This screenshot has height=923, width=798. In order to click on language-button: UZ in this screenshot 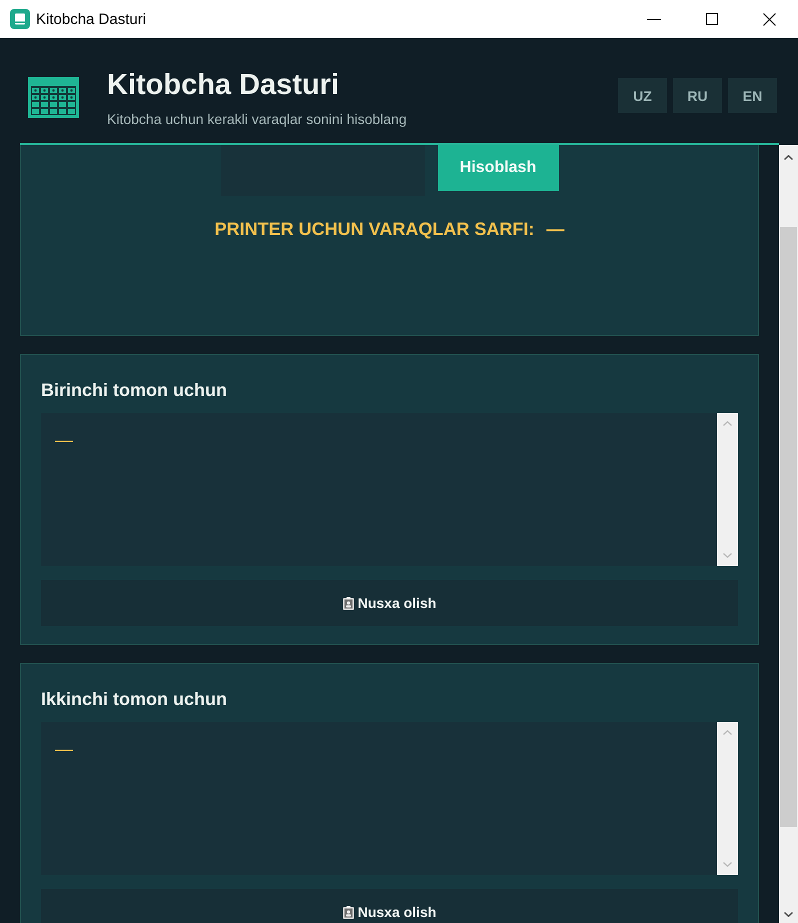, I will do `click(642, 95)`.